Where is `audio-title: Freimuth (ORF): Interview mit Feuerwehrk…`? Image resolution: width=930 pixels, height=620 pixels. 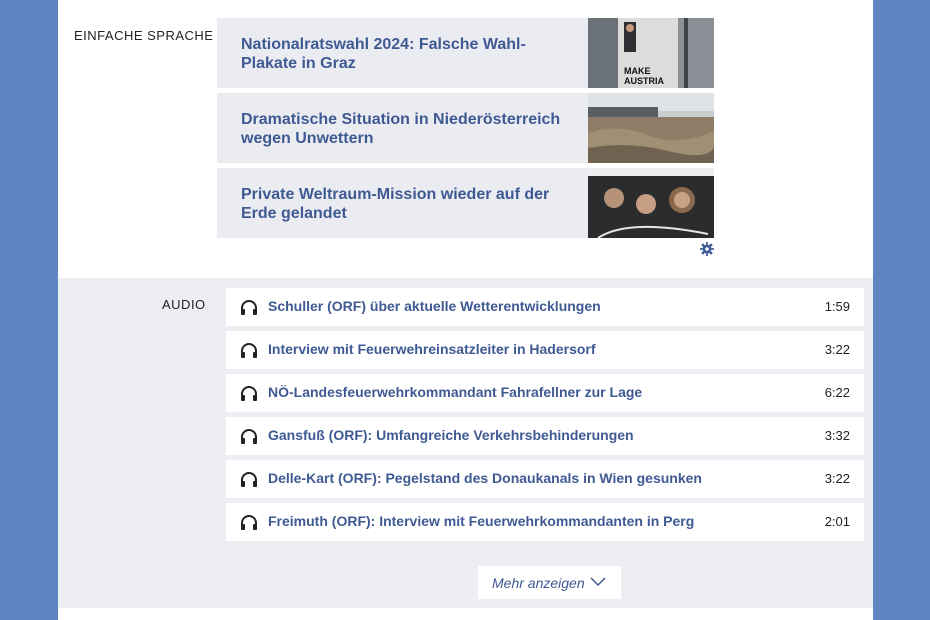
audio-title: Freimuth (ORF): Interview mit Feuerwehrk… is located at coordinates (481, 521).